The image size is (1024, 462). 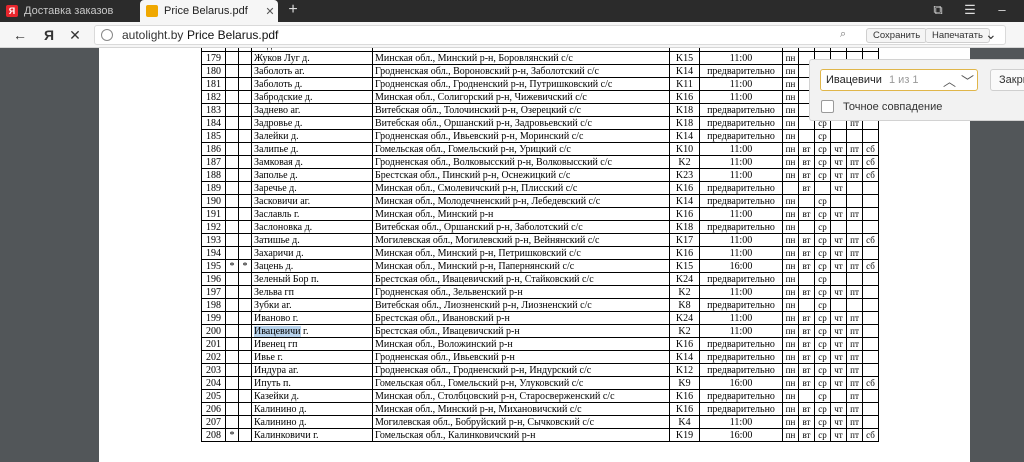 I want to click on route-code: K18, so click(x=684, y=227).